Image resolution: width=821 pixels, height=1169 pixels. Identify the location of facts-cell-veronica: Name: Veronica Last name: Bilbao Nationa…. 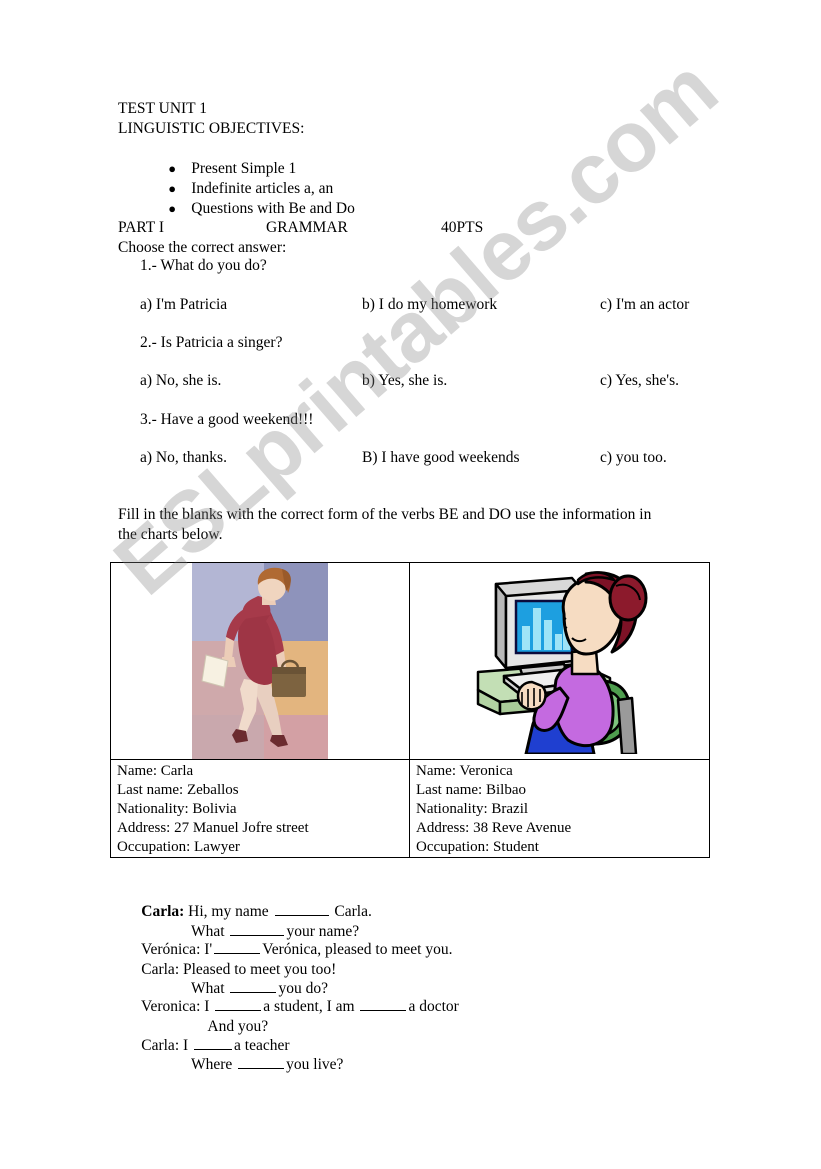
(559, 808).